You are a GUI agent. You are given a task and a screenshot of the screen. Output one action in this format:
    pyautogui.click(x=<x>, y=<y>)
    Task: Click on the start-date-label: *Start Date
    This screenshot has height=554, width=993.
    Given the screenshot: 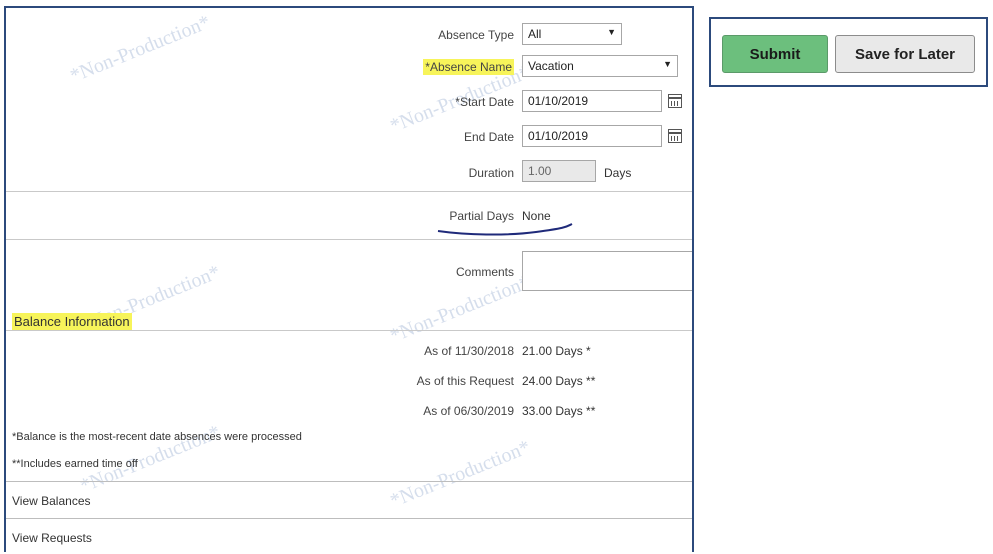 What is the action you would take?
    pyautogui.click(x=484, y=102)
    